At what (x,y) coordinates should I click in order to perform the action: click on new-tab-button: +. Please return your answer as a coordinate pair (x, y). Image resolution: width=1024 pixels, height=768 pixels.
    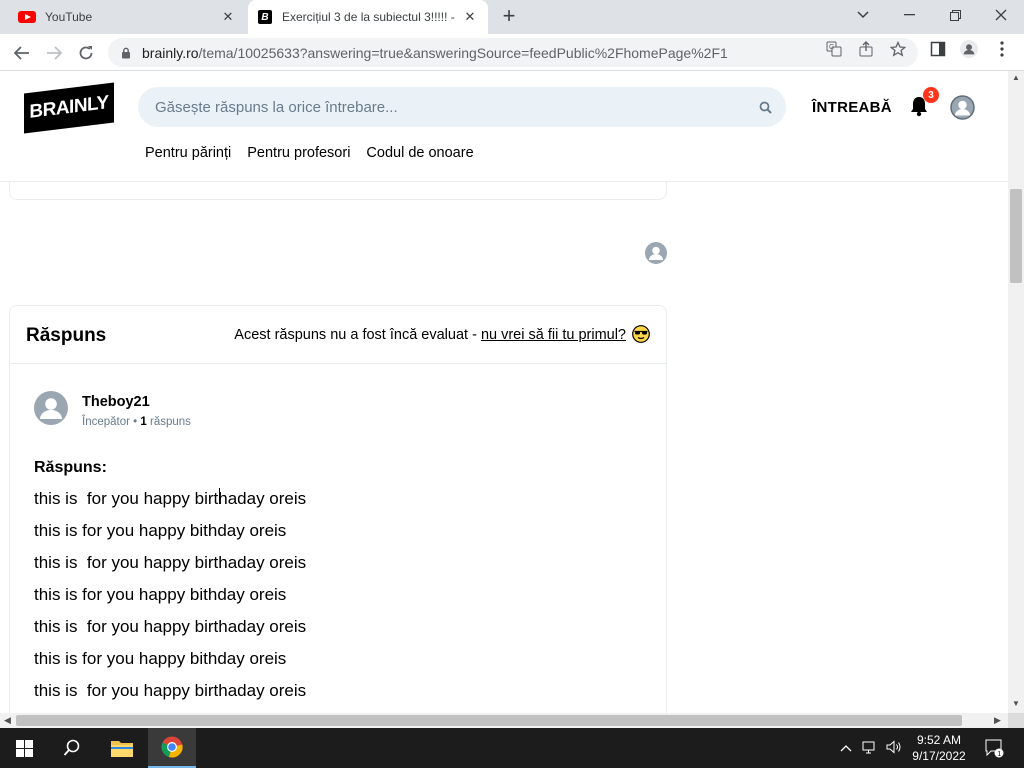
    Looking at the image, I should click on (509, 16).